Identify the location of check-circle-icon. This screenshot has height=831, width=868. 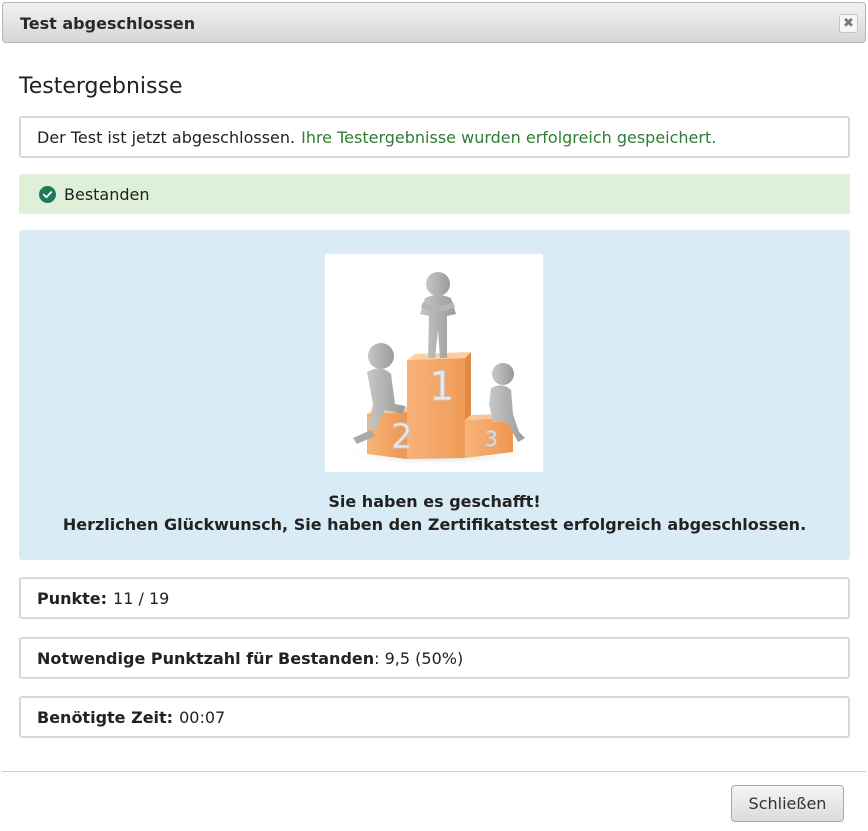
(47, 194).